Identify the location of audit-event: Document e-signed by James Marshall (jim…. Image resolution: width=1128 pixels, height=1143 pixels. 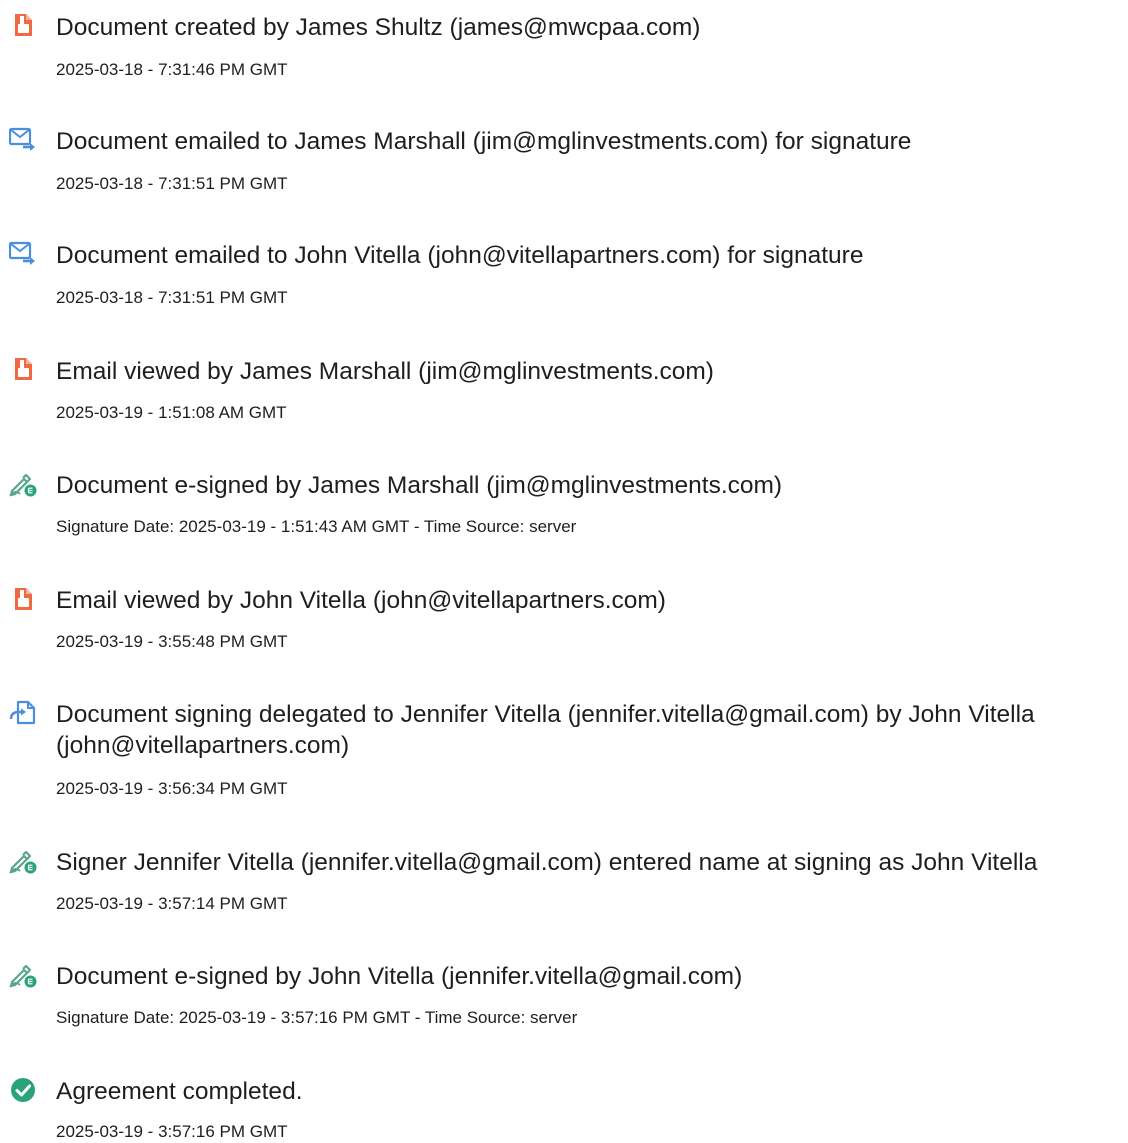
(564, 502).